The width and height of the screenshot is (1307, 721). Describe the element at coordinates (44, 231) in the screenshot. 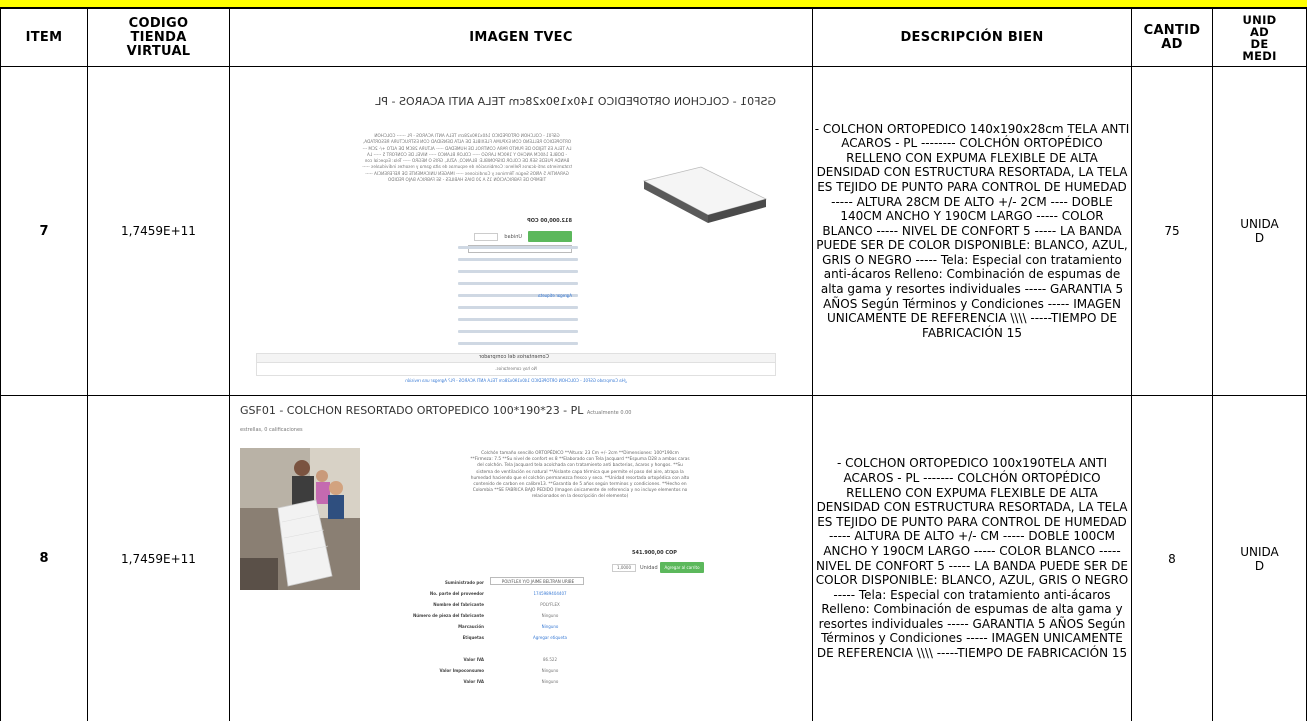

I see `item-number: 7` at that location.